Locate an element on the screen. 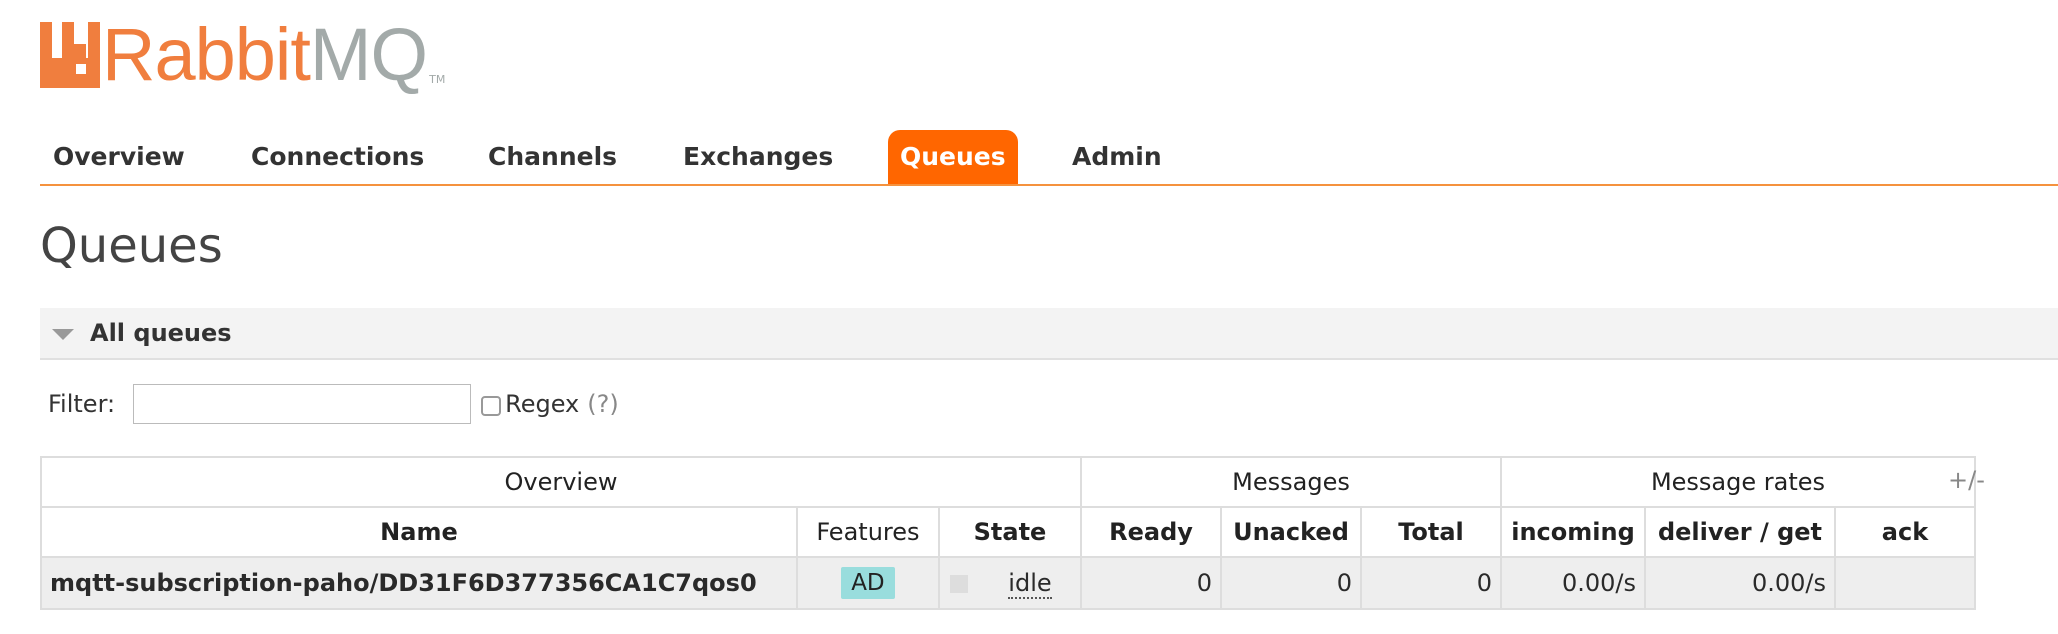 The height and width of the screenshot is (634, 2058). section-title: All queues is located at coordinates (161, 333).